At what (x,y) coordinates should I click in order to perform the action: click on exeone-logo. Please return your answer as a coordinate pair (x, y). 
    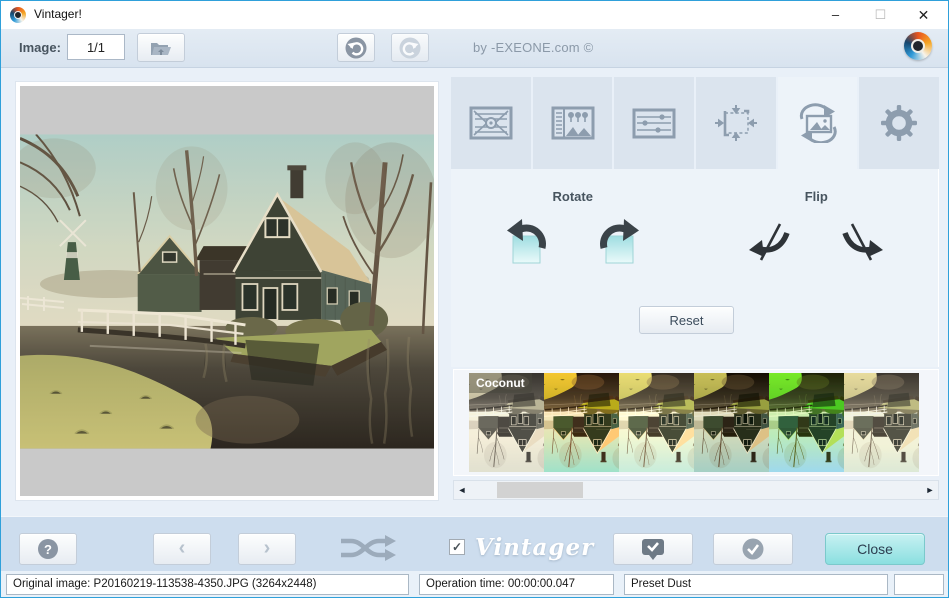
    Looking at the image, I should click on (918, 46).